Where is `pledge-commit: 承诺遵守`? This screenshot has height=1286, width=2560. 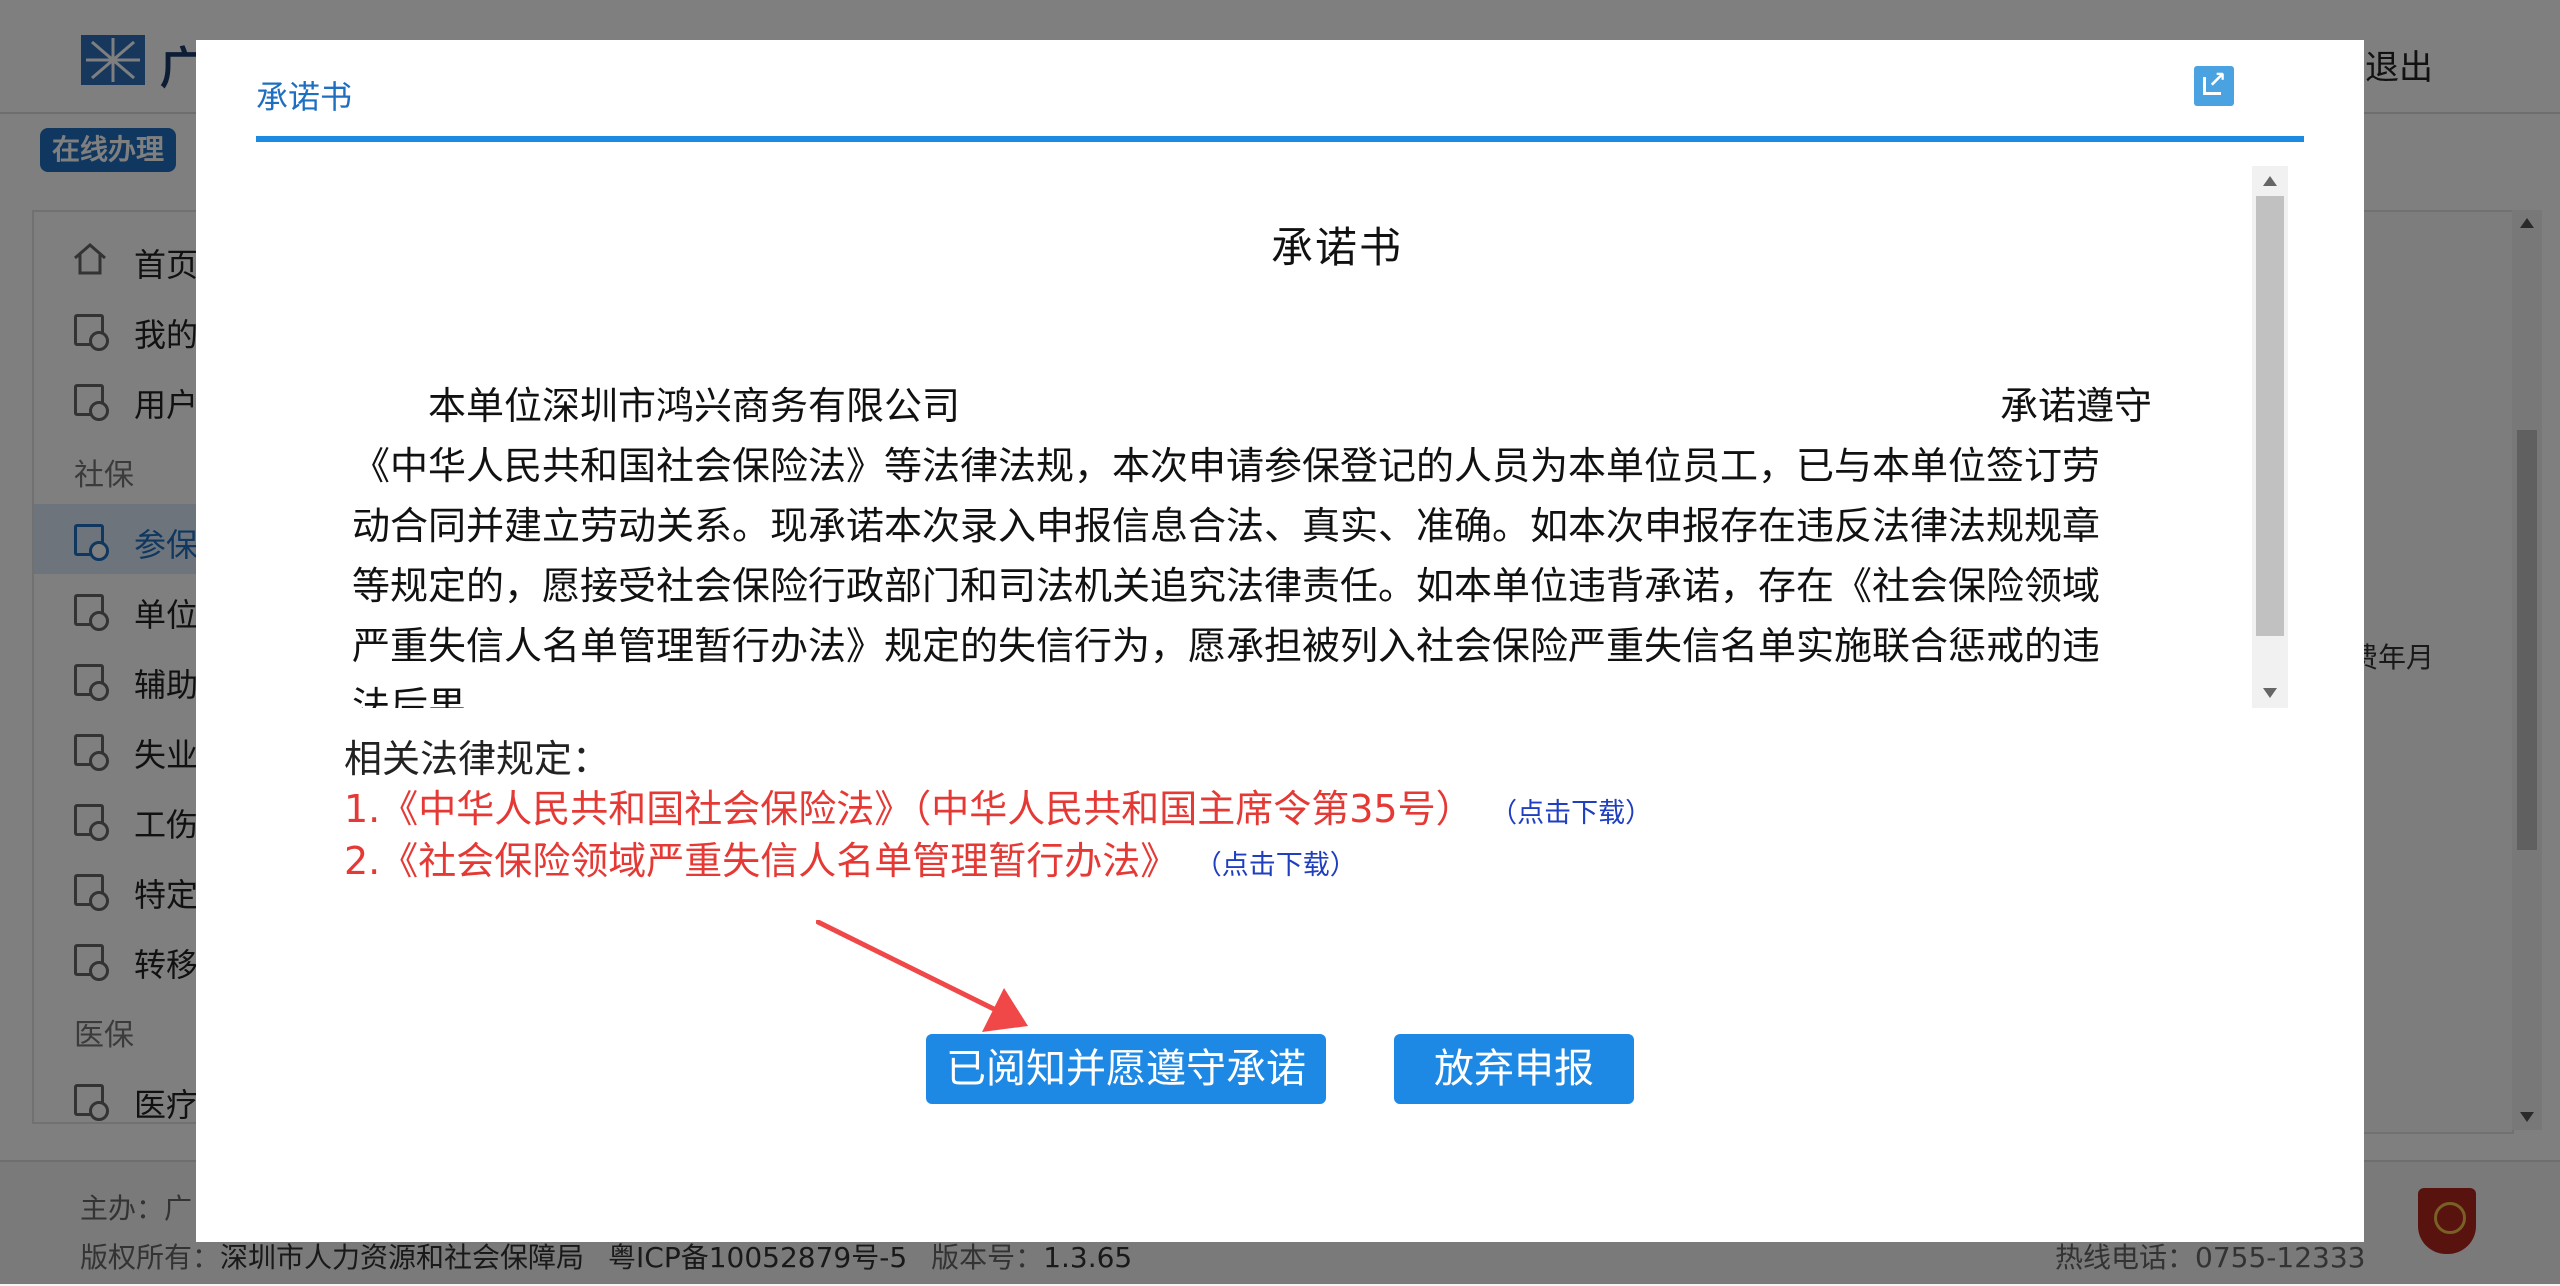 pledge-commit: 承诺遵守 is located at coordinates (2075, 406).